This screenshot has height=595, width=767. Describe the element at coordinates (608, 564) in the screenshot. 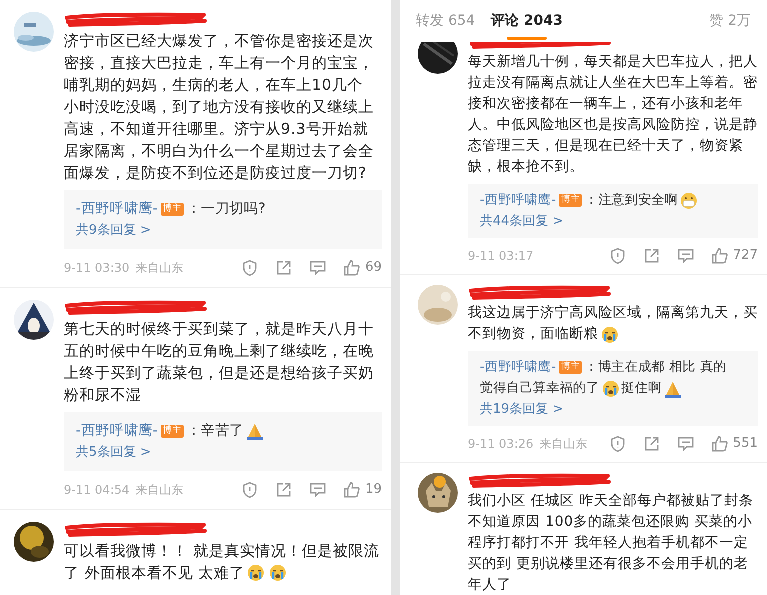

I see `comment-text: 买的到 更别说楼里还有很多不会用手机的老` at that location.